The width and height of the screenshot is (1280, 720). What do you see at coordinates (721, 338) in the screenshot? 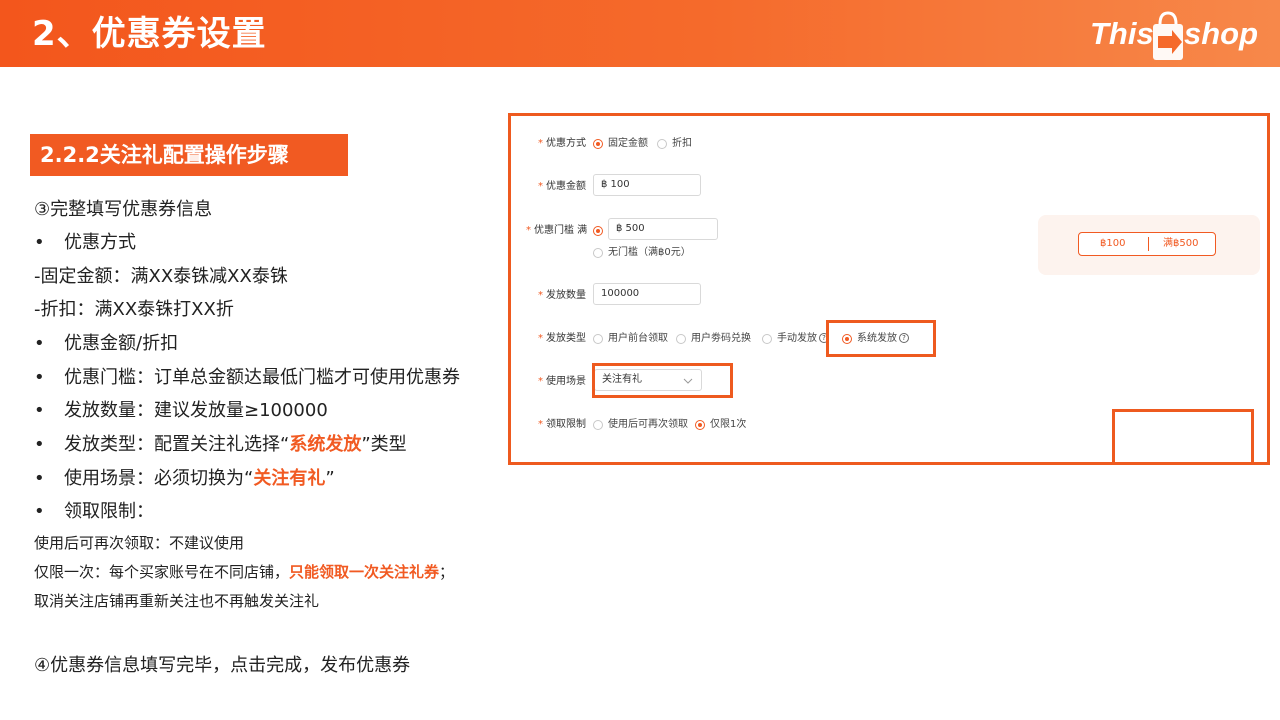
I see `option-code-redeem: 用户劵码兑换` at bounding box center [721, 338].